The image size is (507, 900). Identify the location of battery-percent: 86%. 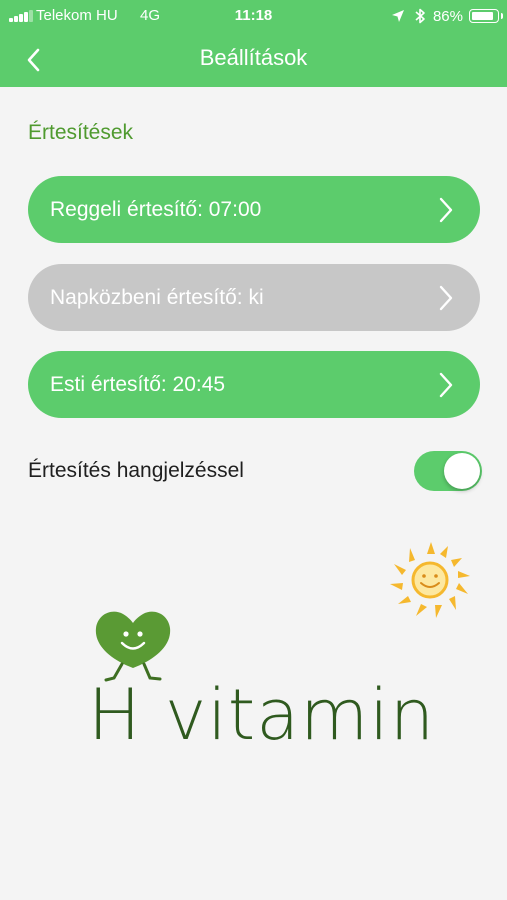
(447, 16).